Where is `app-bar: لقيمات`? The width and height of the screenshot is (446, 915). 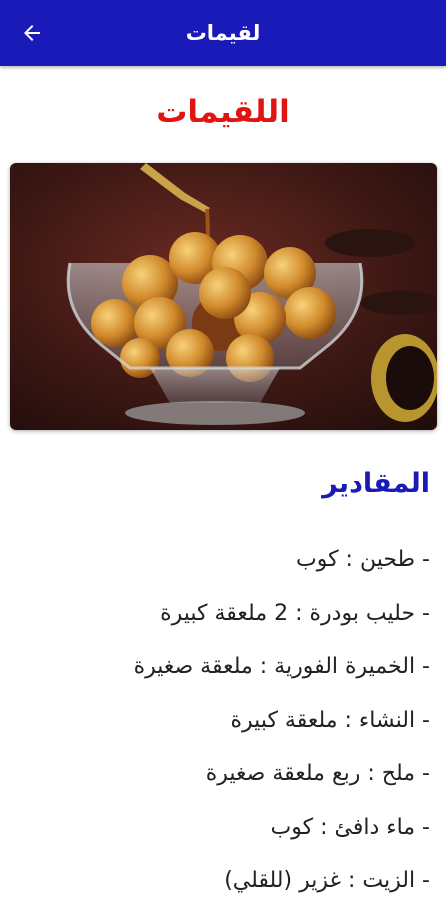
app-bar: لقيمات is located at coordinates (223, 33).